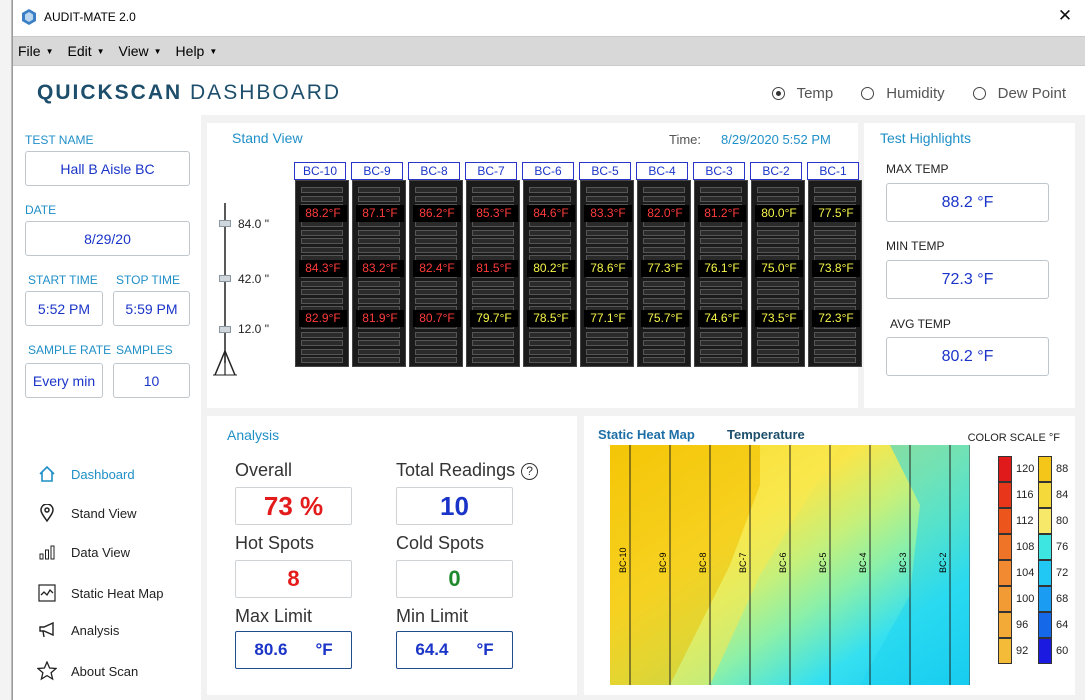 The width and height of the screenshot is (1085, 700). Describe the element at coordinates (140, 51) in the screenshot. I see `menu-view: View ▼` at that location.